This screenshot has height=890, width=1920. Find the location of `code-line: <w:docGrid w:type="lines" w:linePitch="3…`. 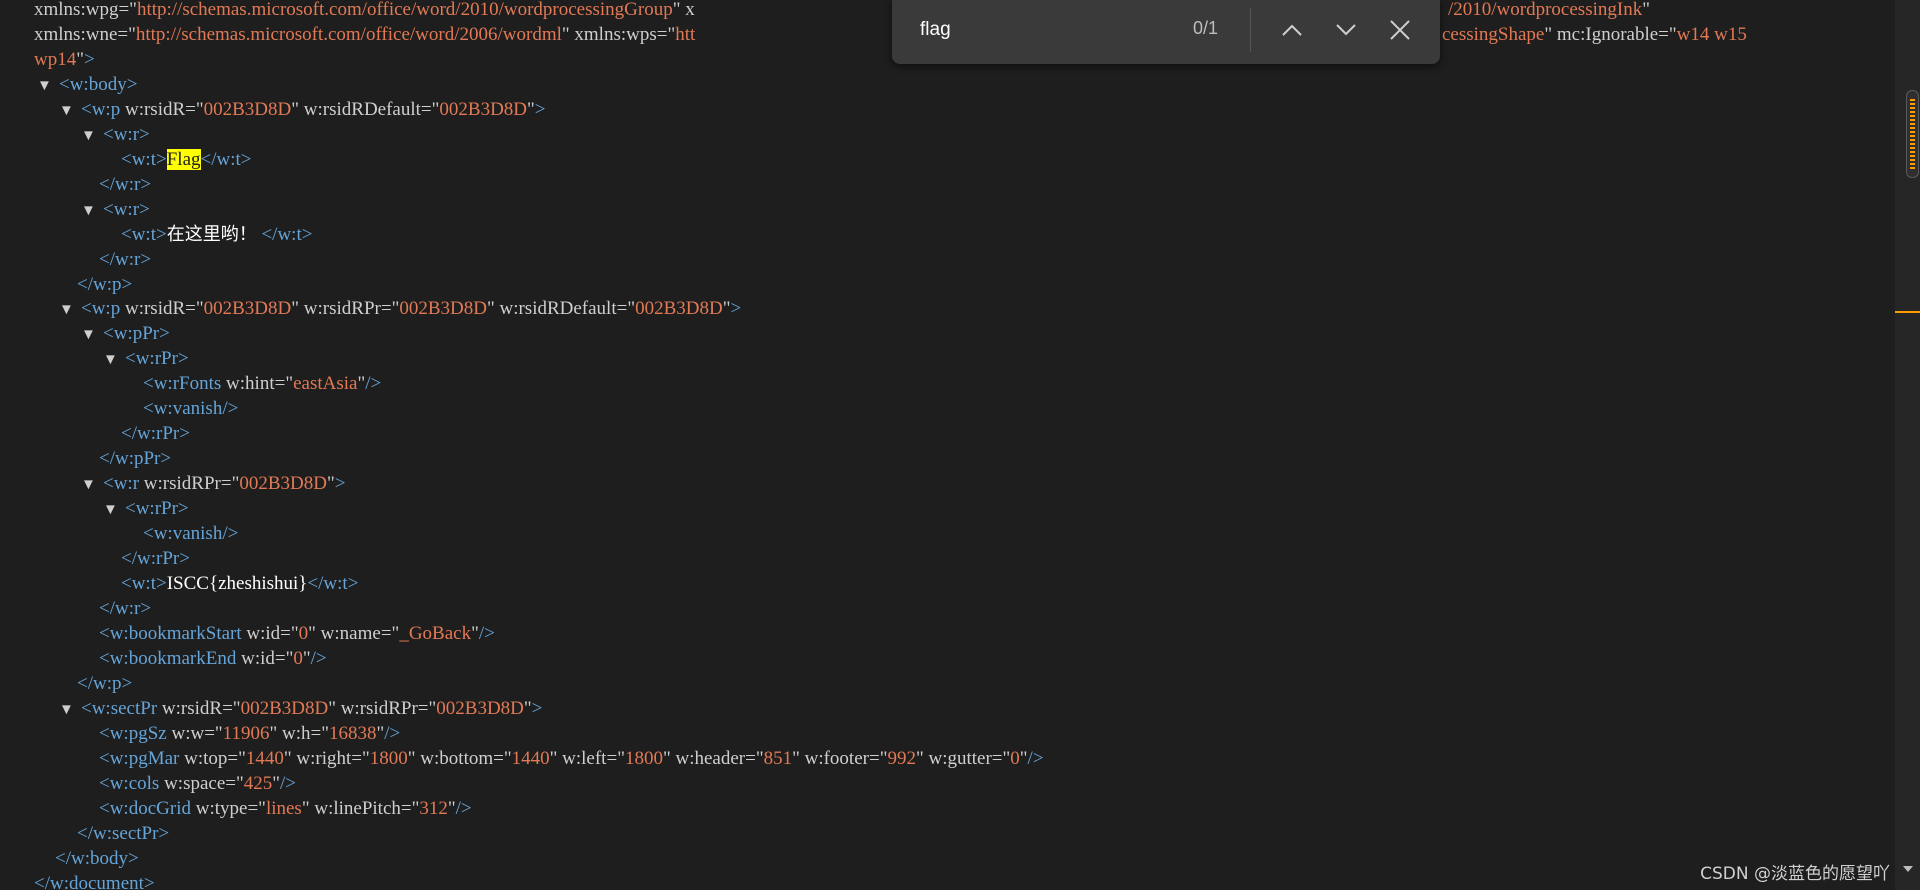

code-line: <w:docGrid w:type="lines" w:linePitch="3… is located at coordinates (285, 808).